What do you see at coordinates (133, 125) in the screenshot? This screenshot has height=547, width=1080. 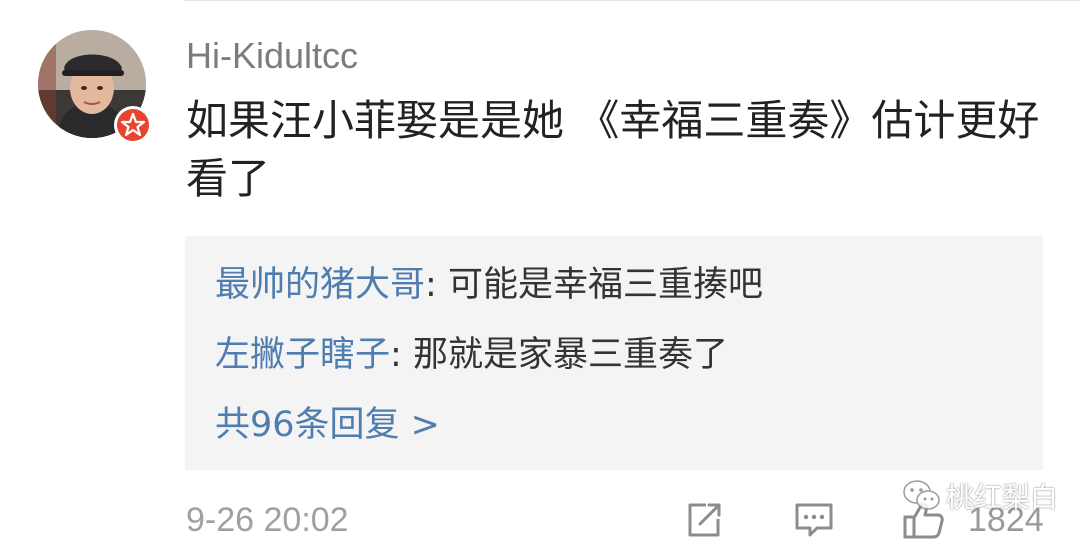 I see `star-badge-icon` at bounding box center [133, 125].